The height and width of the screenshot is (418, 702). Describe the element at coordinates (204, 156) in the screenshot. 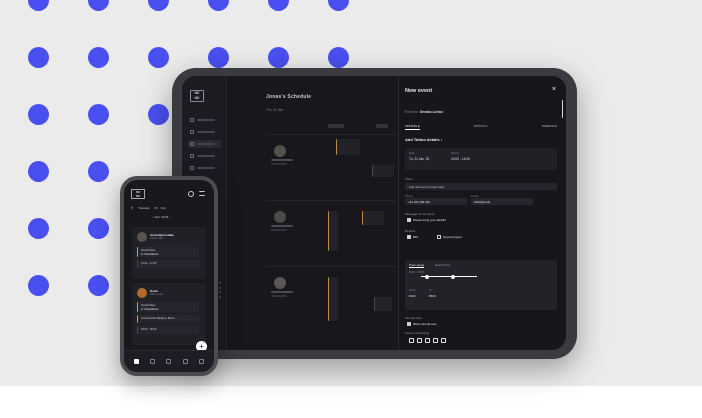

I see `sidebar-item-artists` at that location.